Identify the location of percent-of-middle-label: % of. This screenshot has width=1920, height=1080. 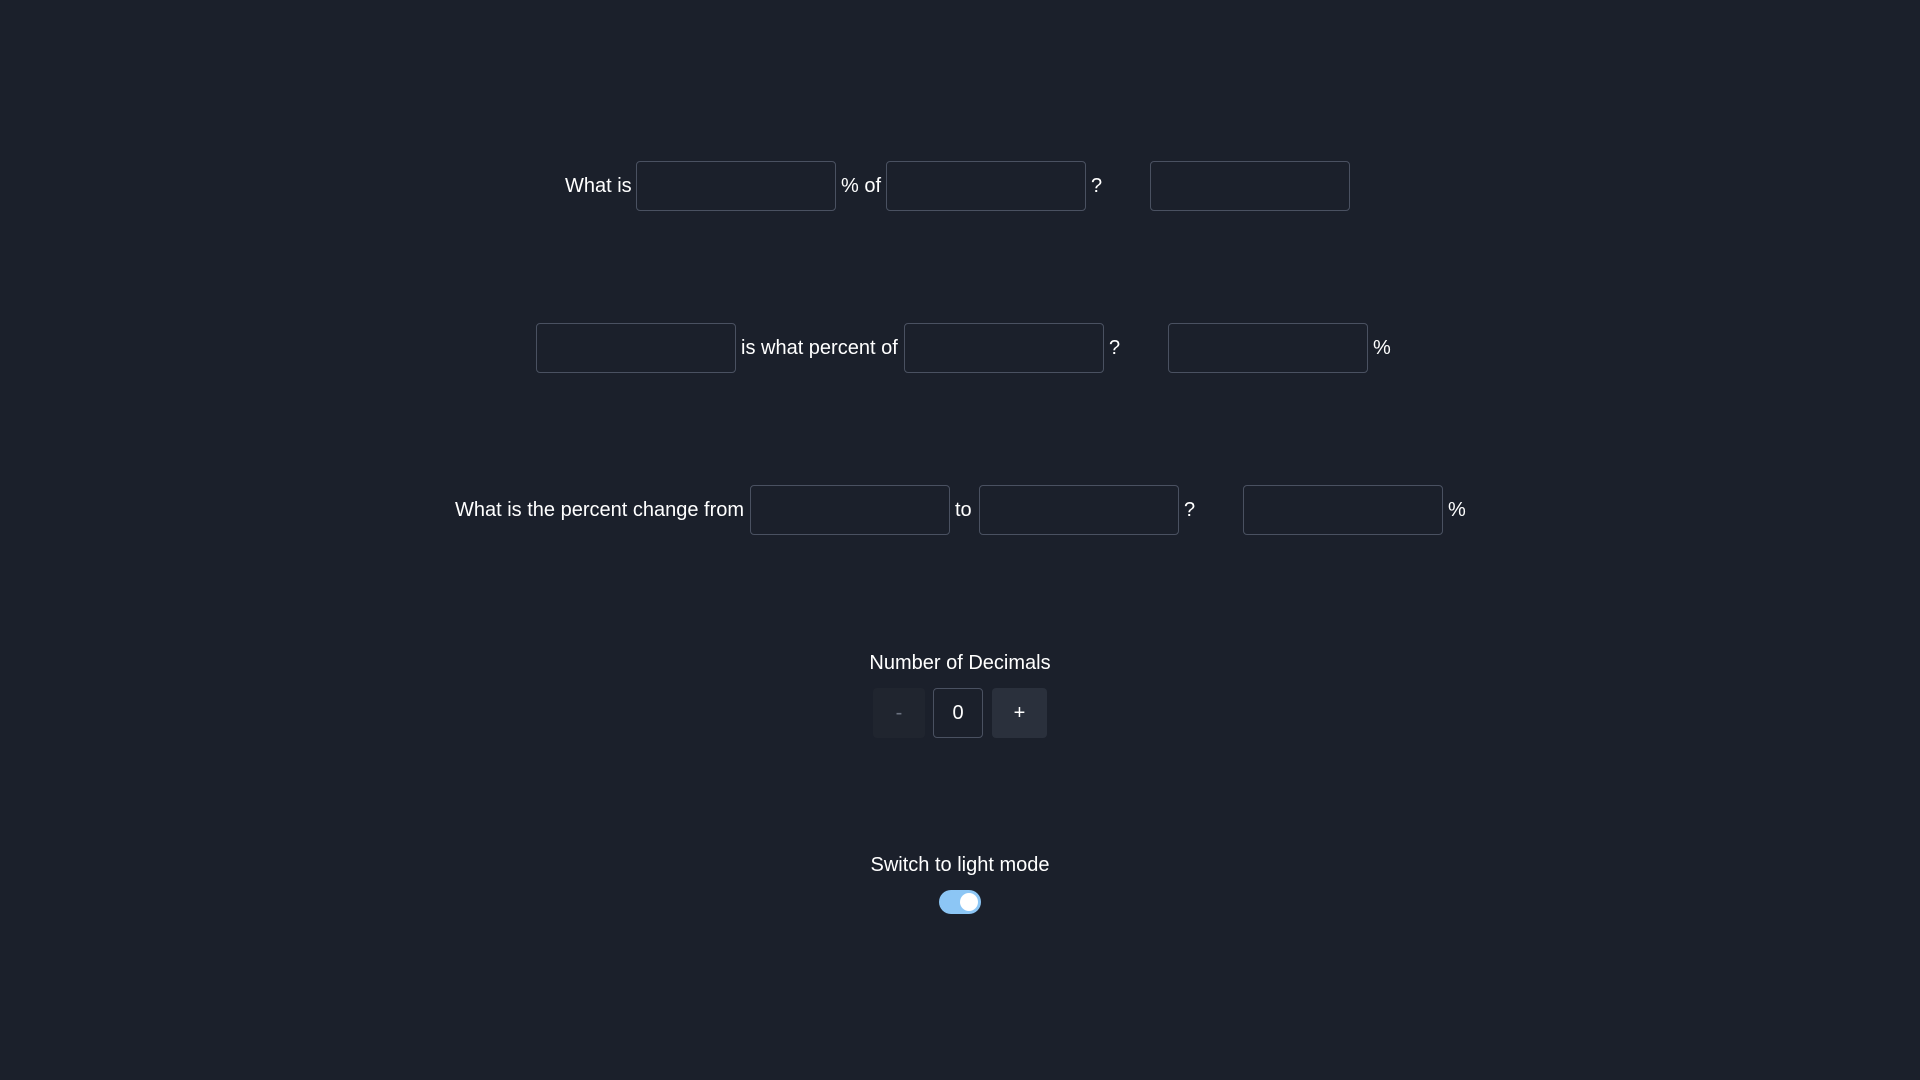
(861, 186).